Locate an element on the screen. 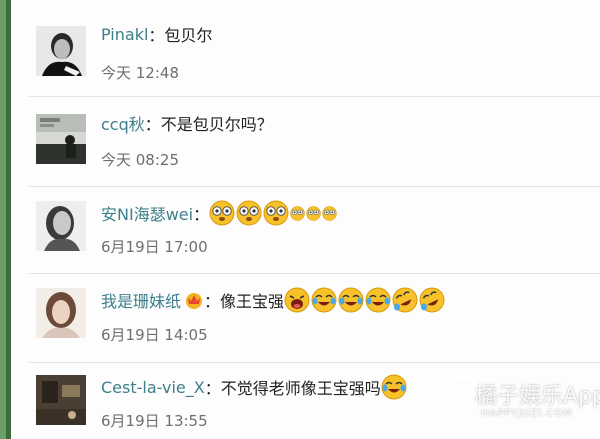 Image resolution: width=600 pixels, height=439 pixels. dark-scene-avatar-image is located at coordinates (61, 139).